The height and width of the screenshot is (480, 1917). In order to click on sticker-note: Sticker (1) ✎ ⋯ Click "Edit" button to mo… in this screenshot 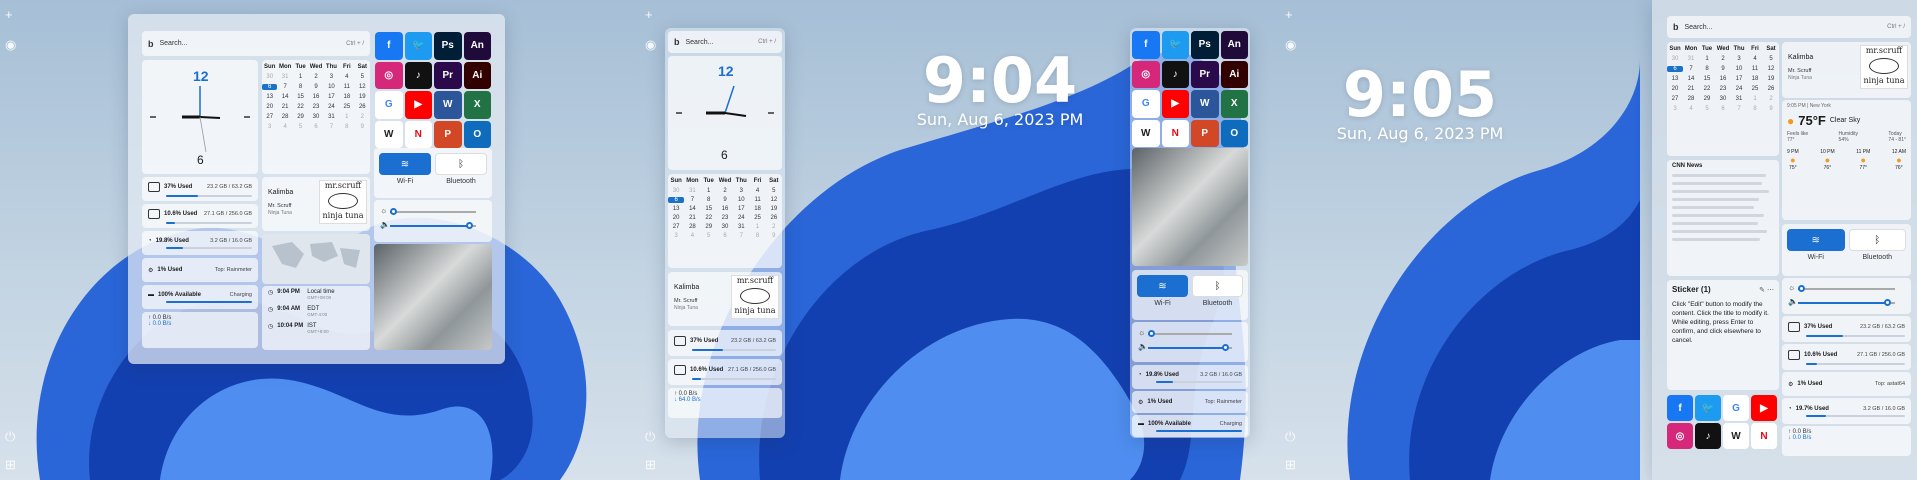, I will do `click(1723, 335)`.